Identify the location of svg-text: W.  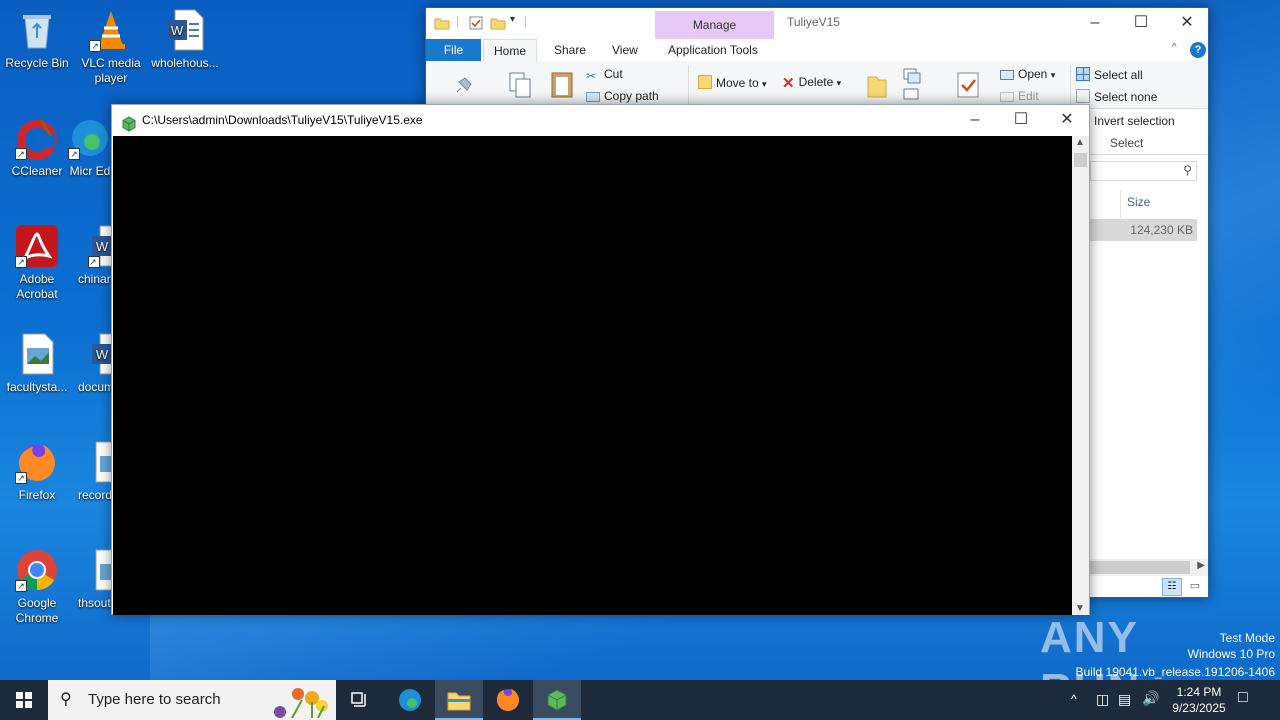
(102, 246).